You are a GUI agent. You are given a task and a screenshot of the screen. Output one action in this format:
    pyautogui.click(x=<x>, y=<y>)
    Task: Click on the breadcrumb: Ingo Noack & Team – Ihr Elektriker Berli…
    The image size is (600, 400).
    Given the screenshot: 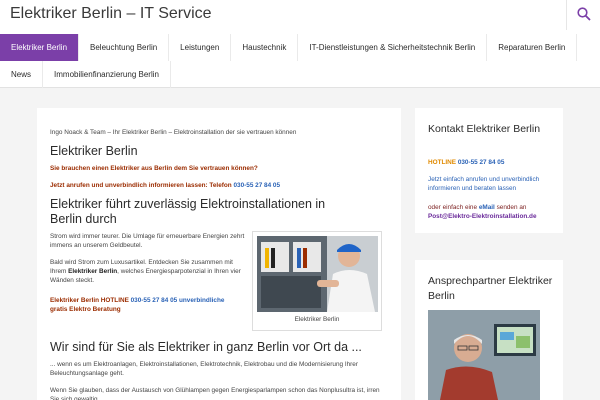 What is the action you would take?
    pyautogui.click(x=173, y=132)
    